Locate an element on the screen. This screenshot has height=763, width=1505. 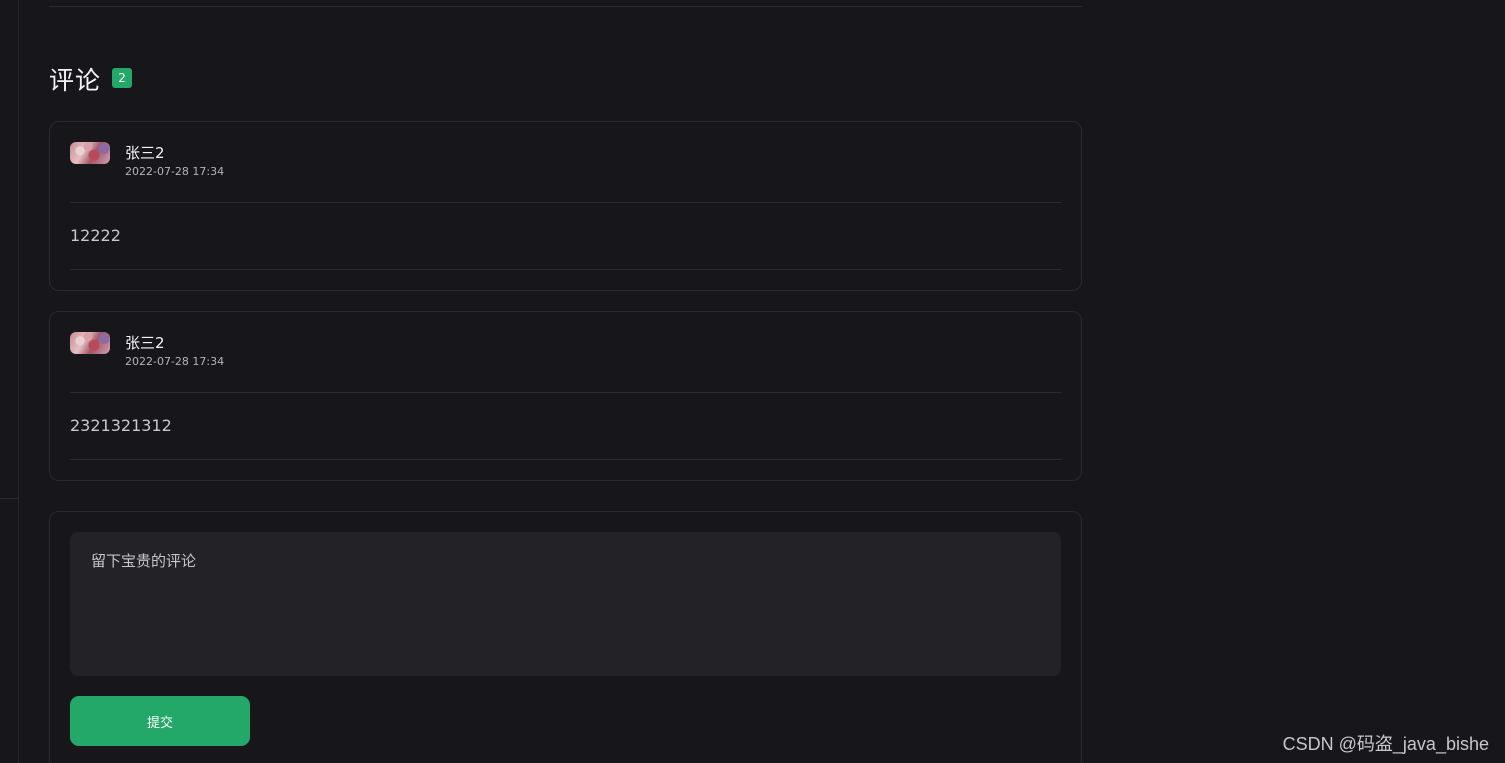
comments-heading: 评论 2 is located at coordinates (91, 79).